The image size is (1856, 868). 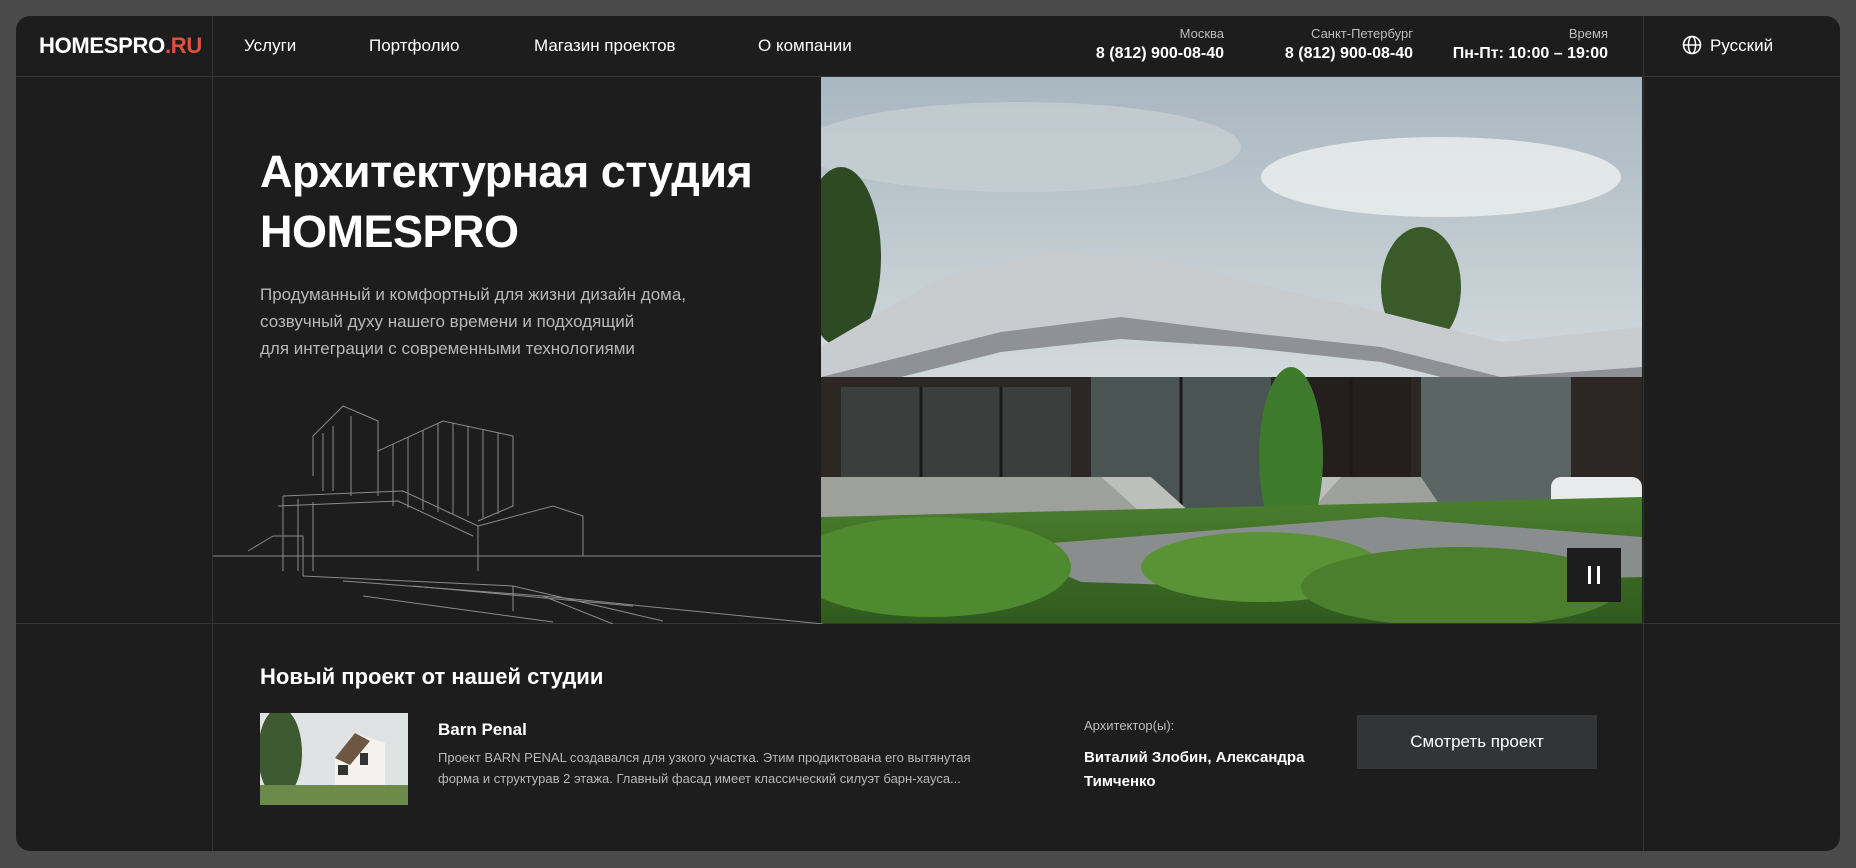 I want to click on logo-main: HOMESPRO, so click(x=102, y=45).